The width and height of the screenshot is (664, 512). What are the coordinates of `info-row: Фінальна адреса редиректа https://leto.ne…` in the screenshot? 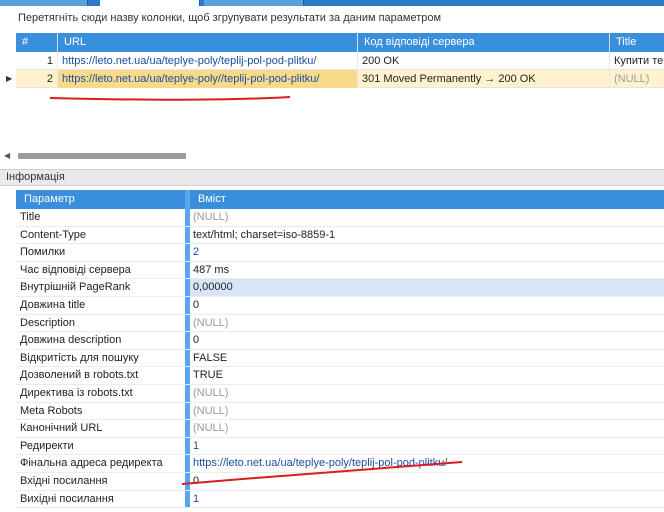 It's located at (340, 464).